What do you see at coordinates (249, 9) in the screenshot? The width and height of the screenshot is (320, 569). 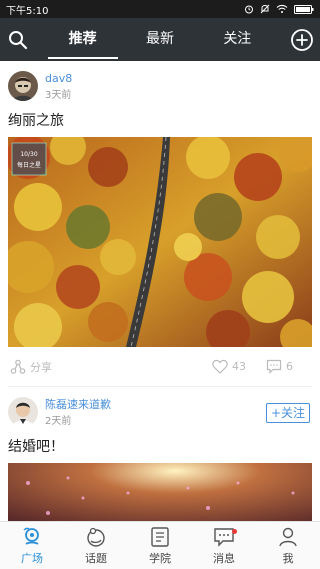 I see `alarm-icon` at bounding box center [249, 9].